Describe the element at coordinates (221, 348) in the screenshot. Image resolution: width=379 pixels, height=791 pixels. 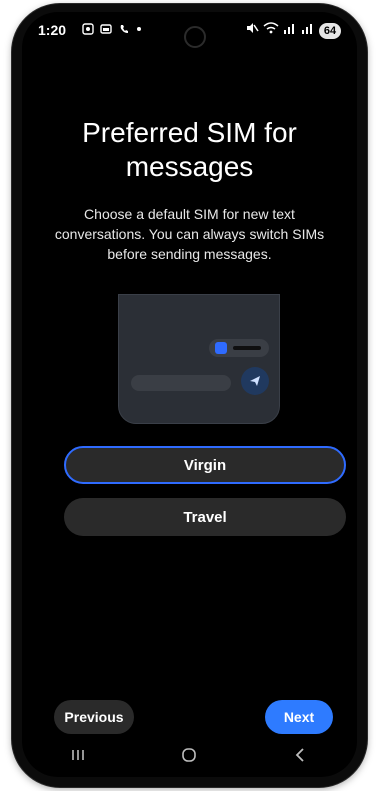
I see `contact-icon` at that location.